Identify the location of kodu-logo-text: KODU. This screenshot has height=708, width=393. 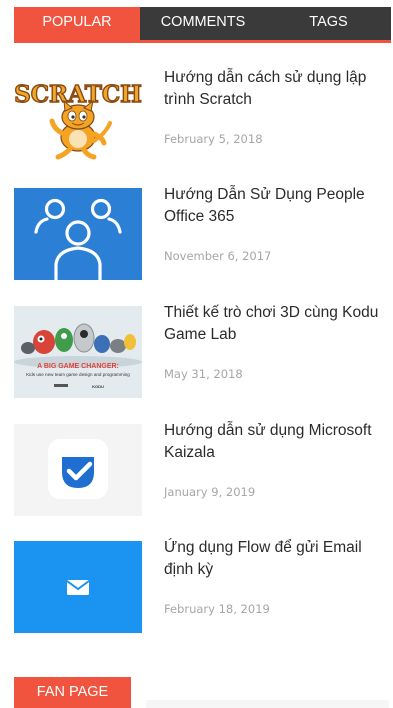
(98, 386).